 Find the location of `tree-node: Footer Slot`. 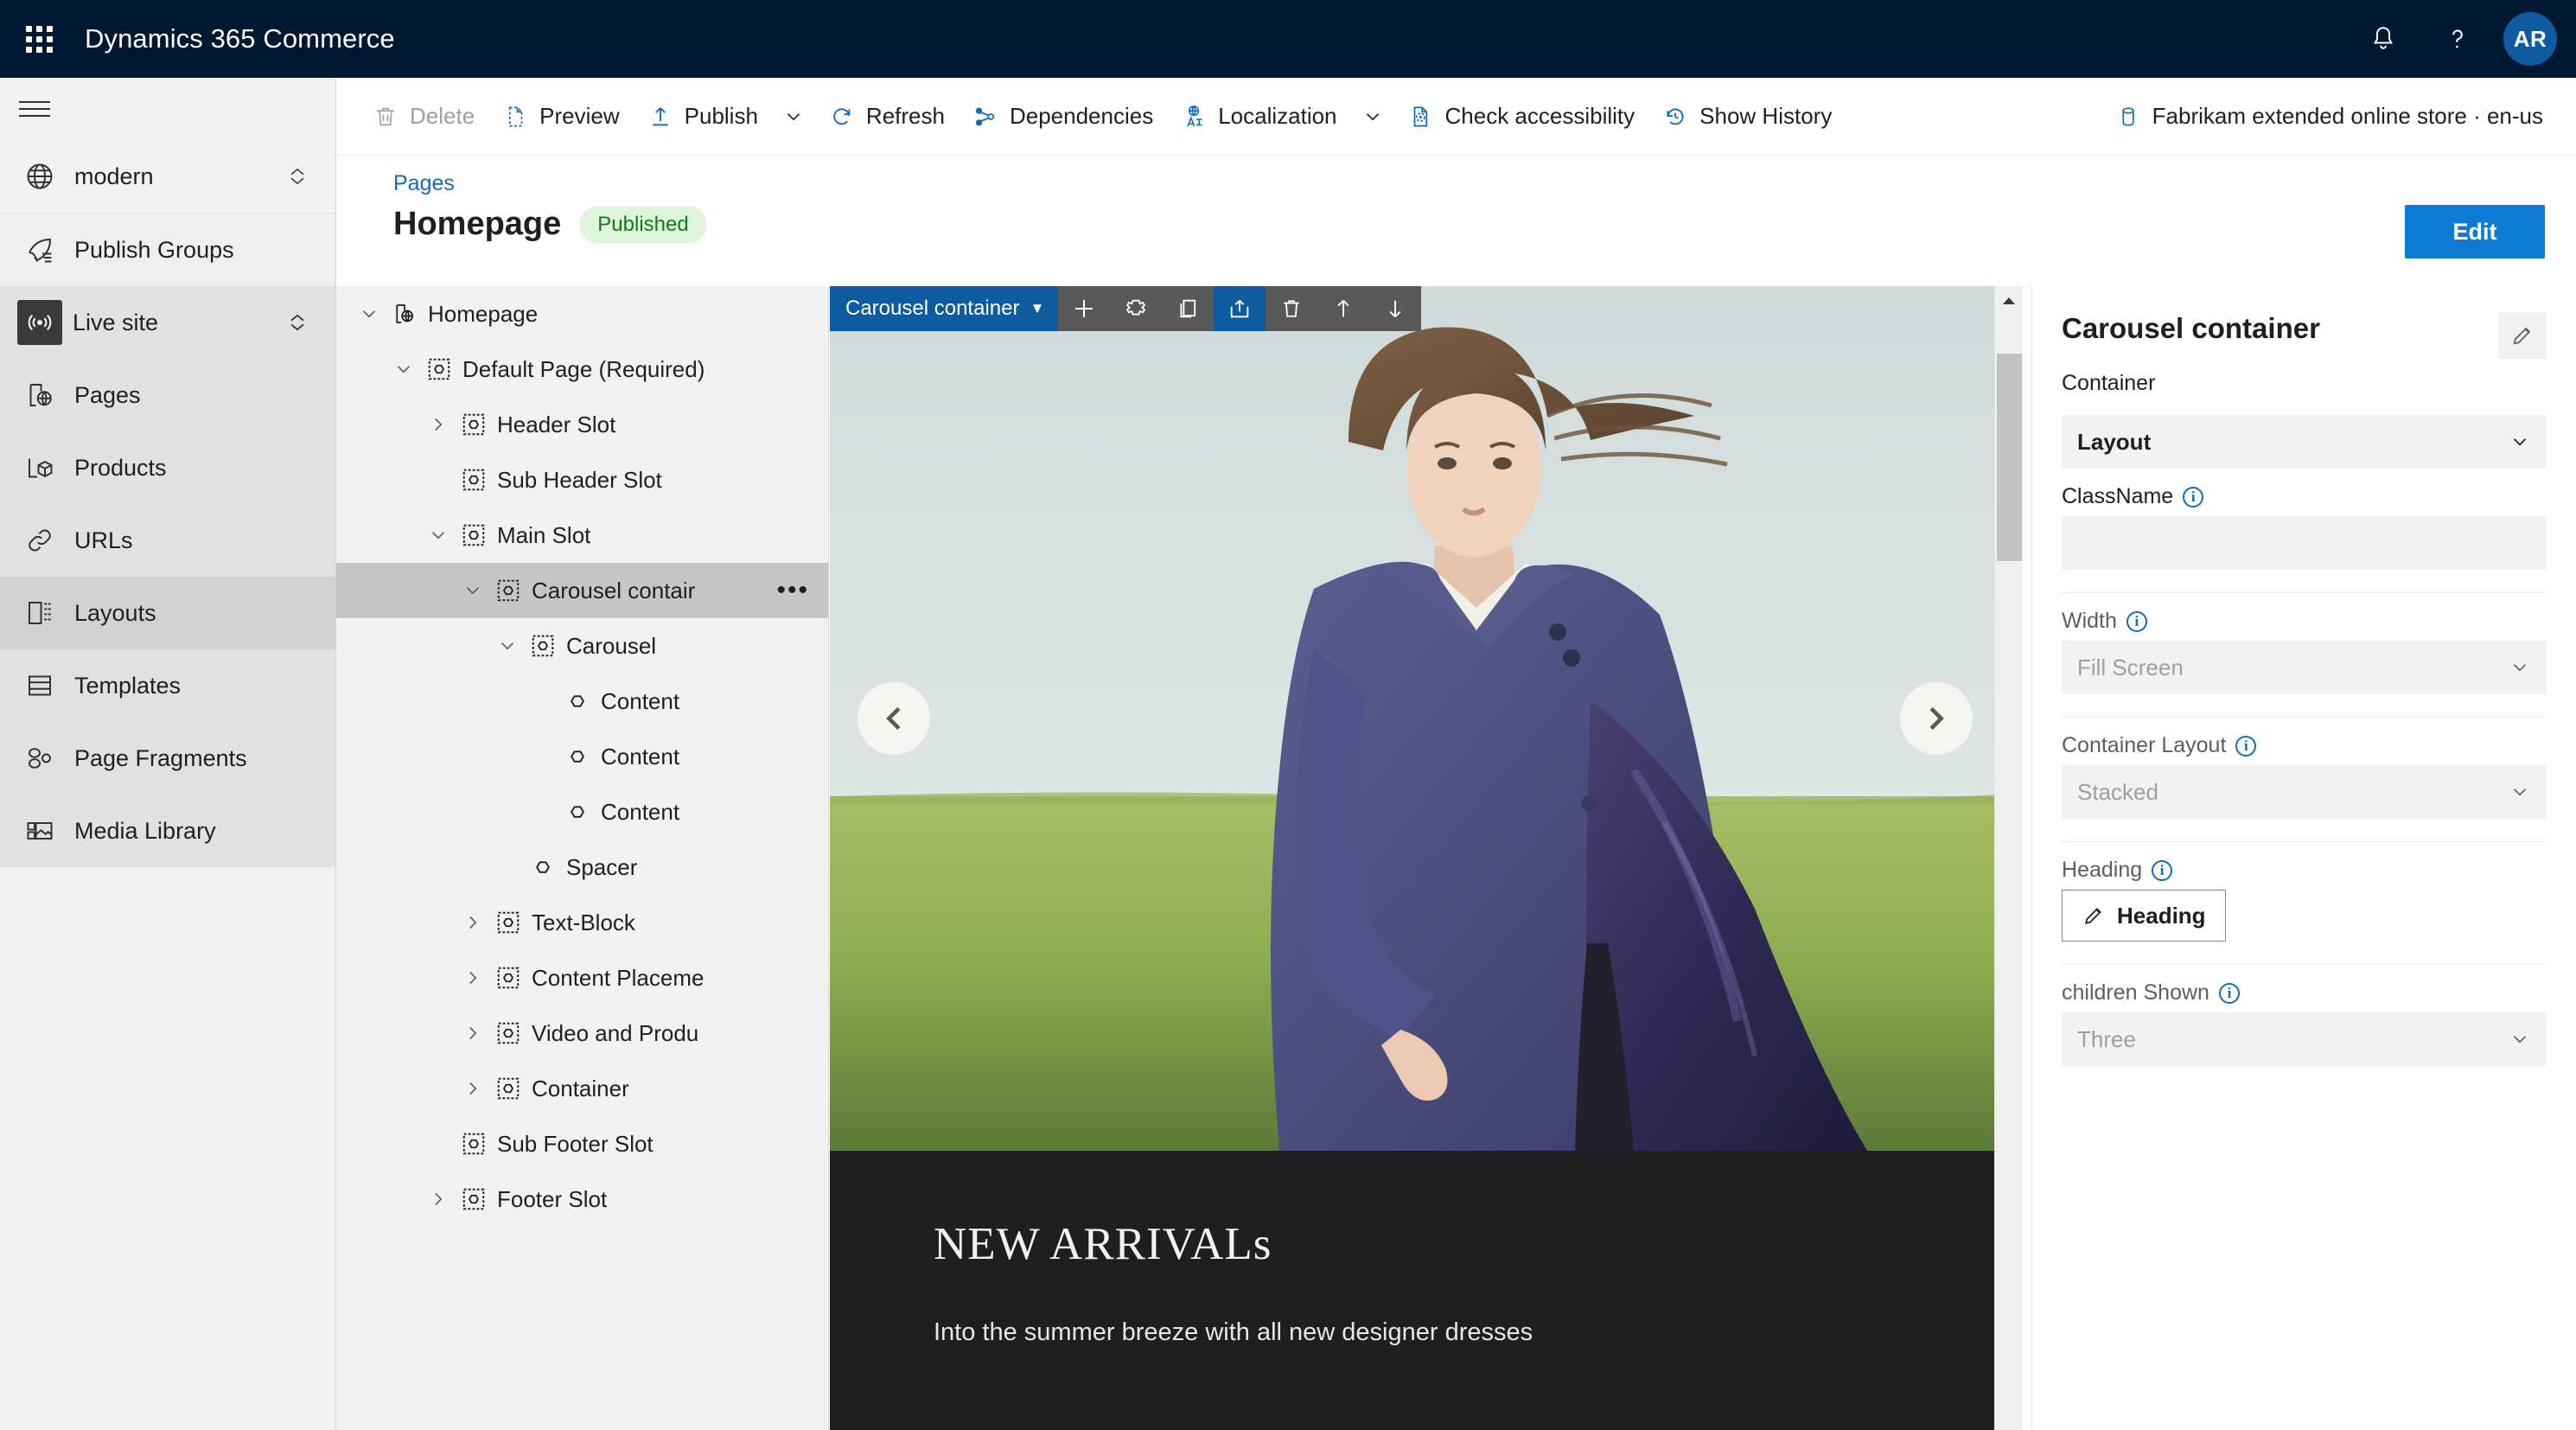

tree-node: Footer Slot is located at coordinates (582, 1199).